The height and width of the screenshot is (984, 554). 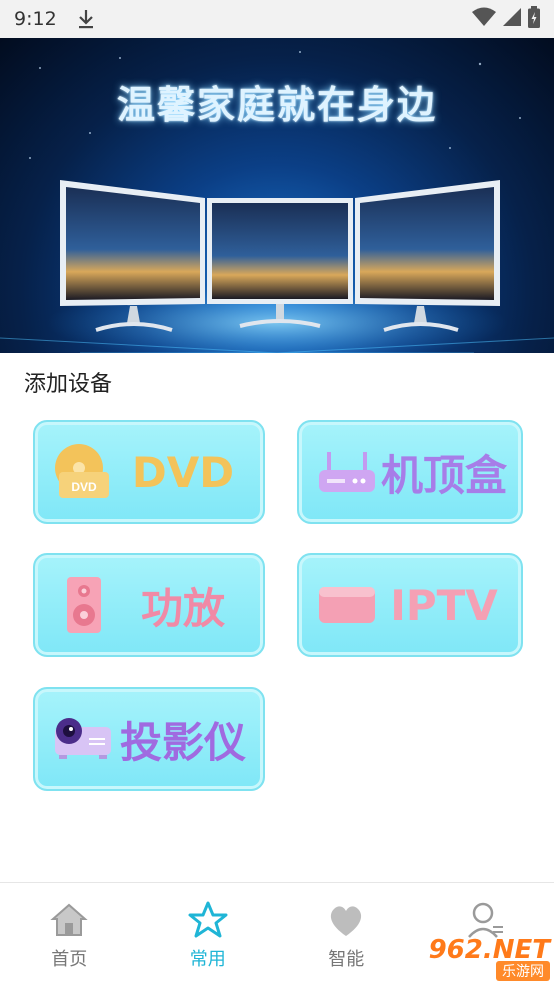 I want to click on router-icon, so click(x=347, y=472).